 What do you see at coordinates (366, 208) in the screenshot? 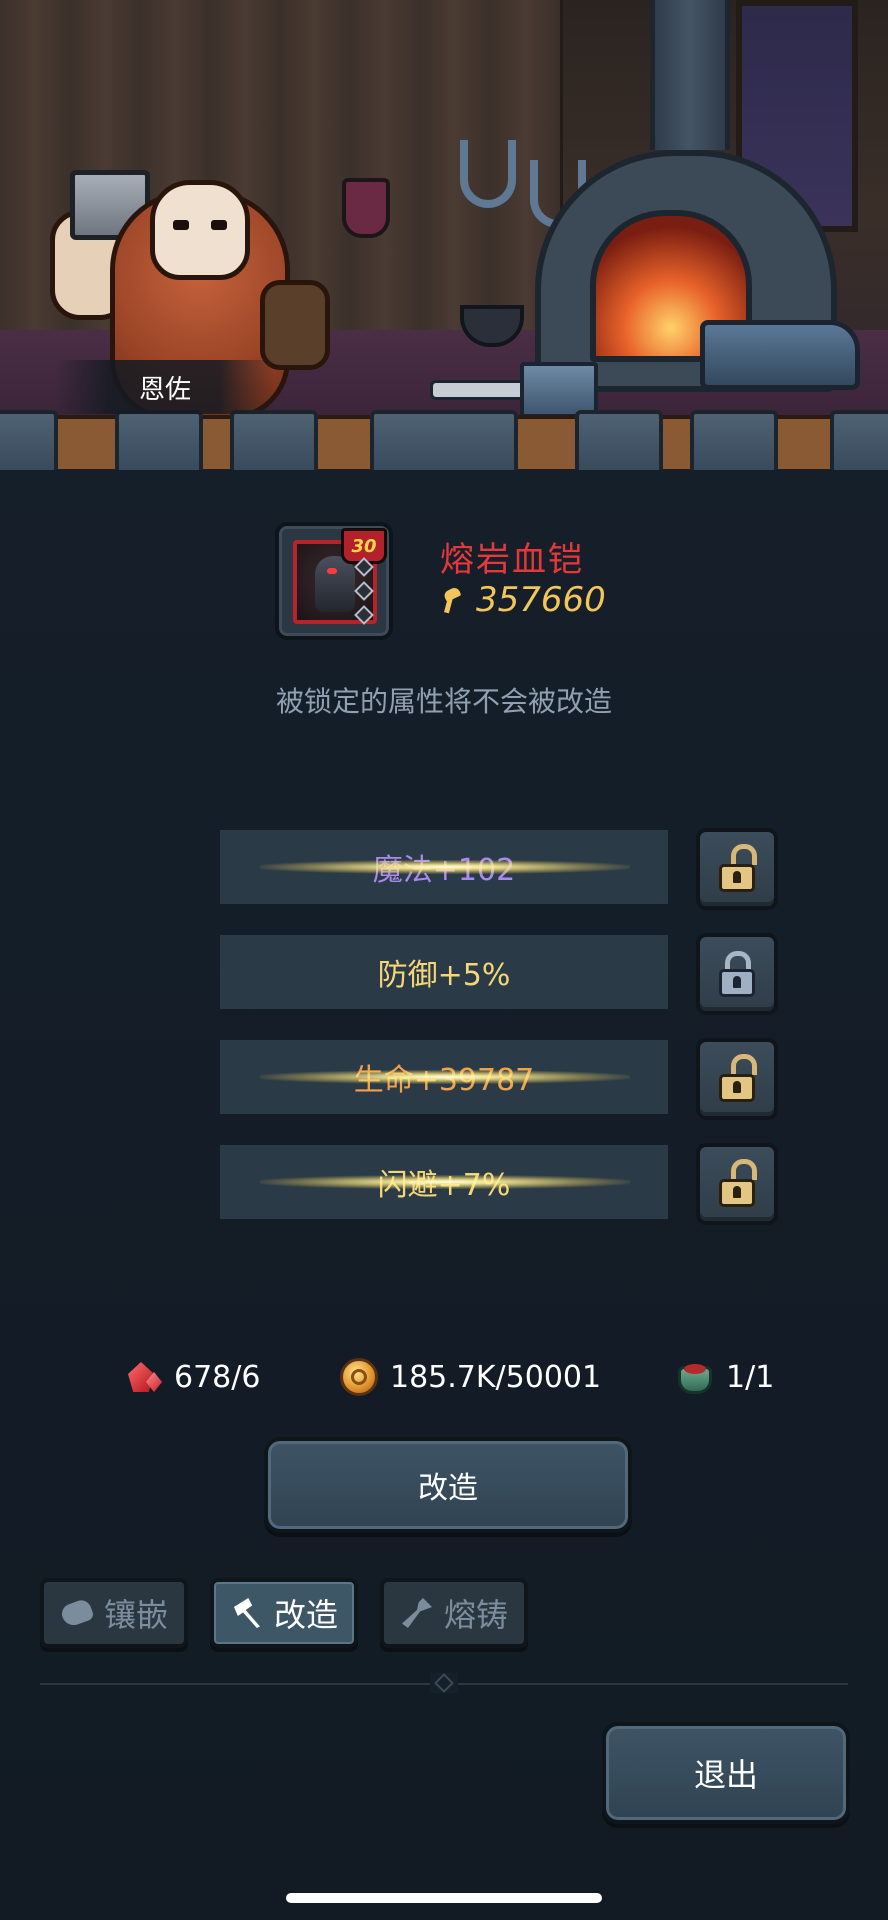
I see `wall-shield` at bounding box center [366, 208].